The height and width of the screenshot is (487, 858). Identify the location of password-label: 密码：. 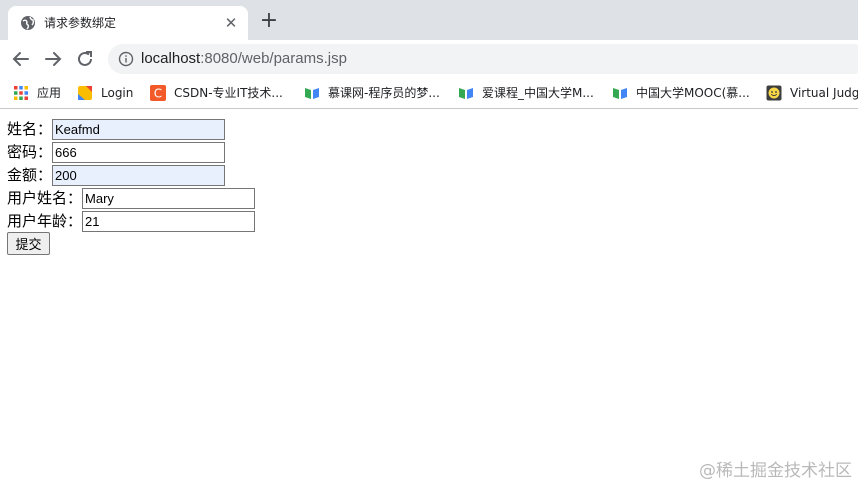
(30, 152).